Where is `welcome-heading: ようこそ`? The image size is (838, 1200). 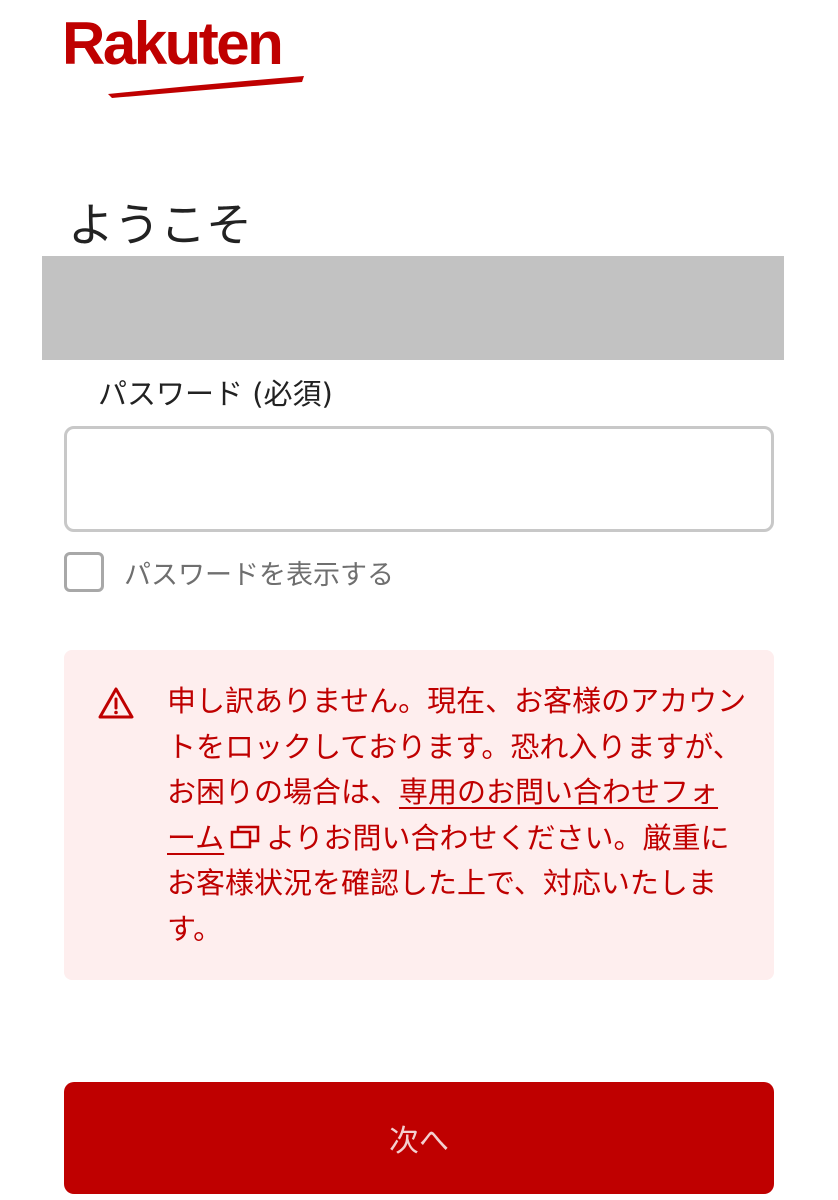 welcome-heading: ようこそ is located at coordinates (160, 225).